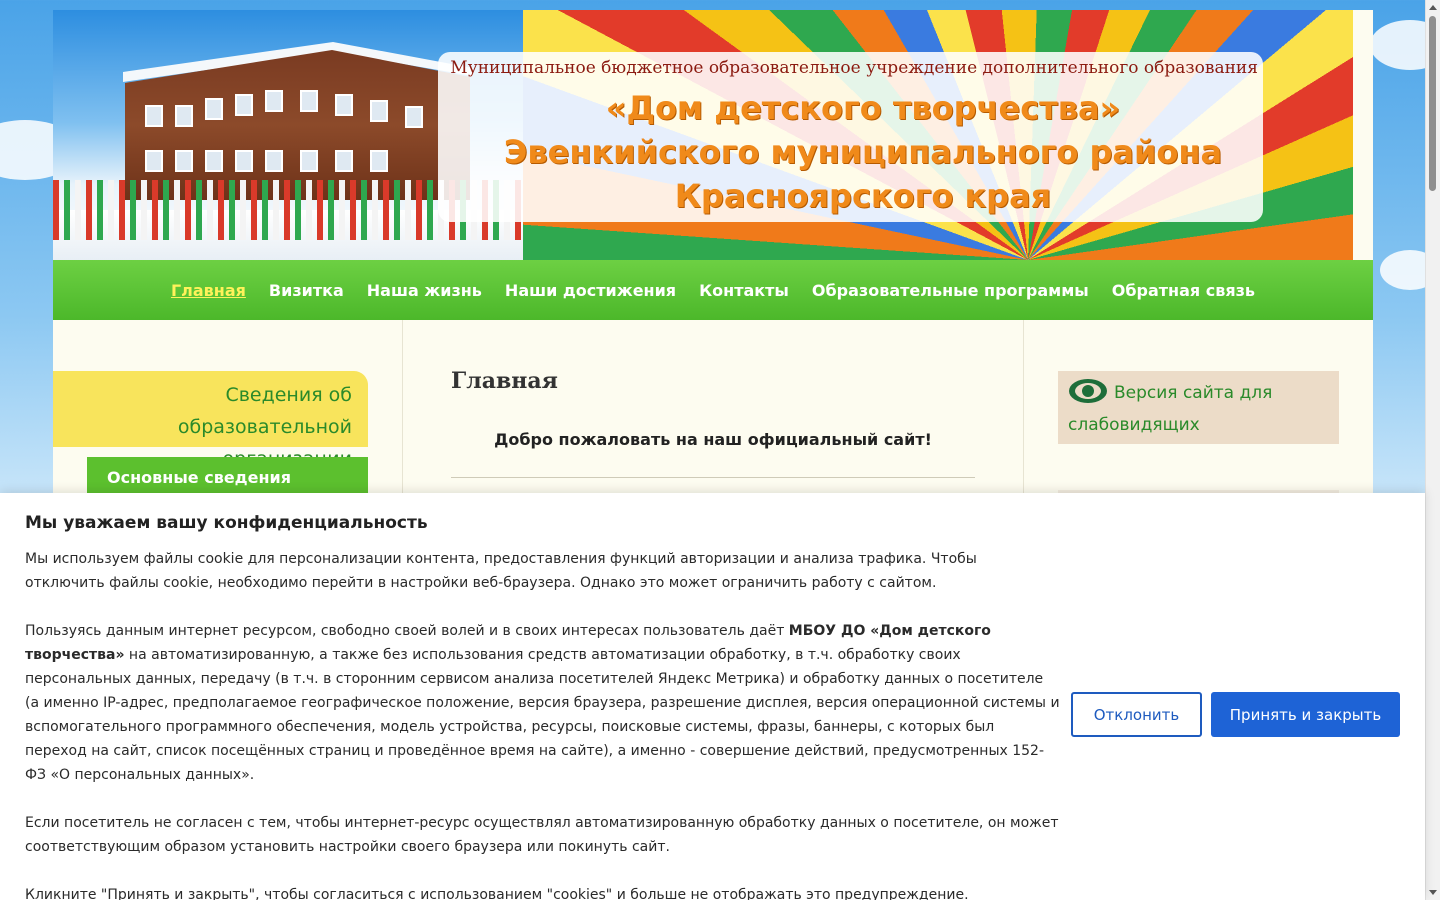  What do you see at coordinates (210, 420) in the screenshot?
I see `sidebar-heading: Сведения об образовательной организации` at bounding box center [210, 420].